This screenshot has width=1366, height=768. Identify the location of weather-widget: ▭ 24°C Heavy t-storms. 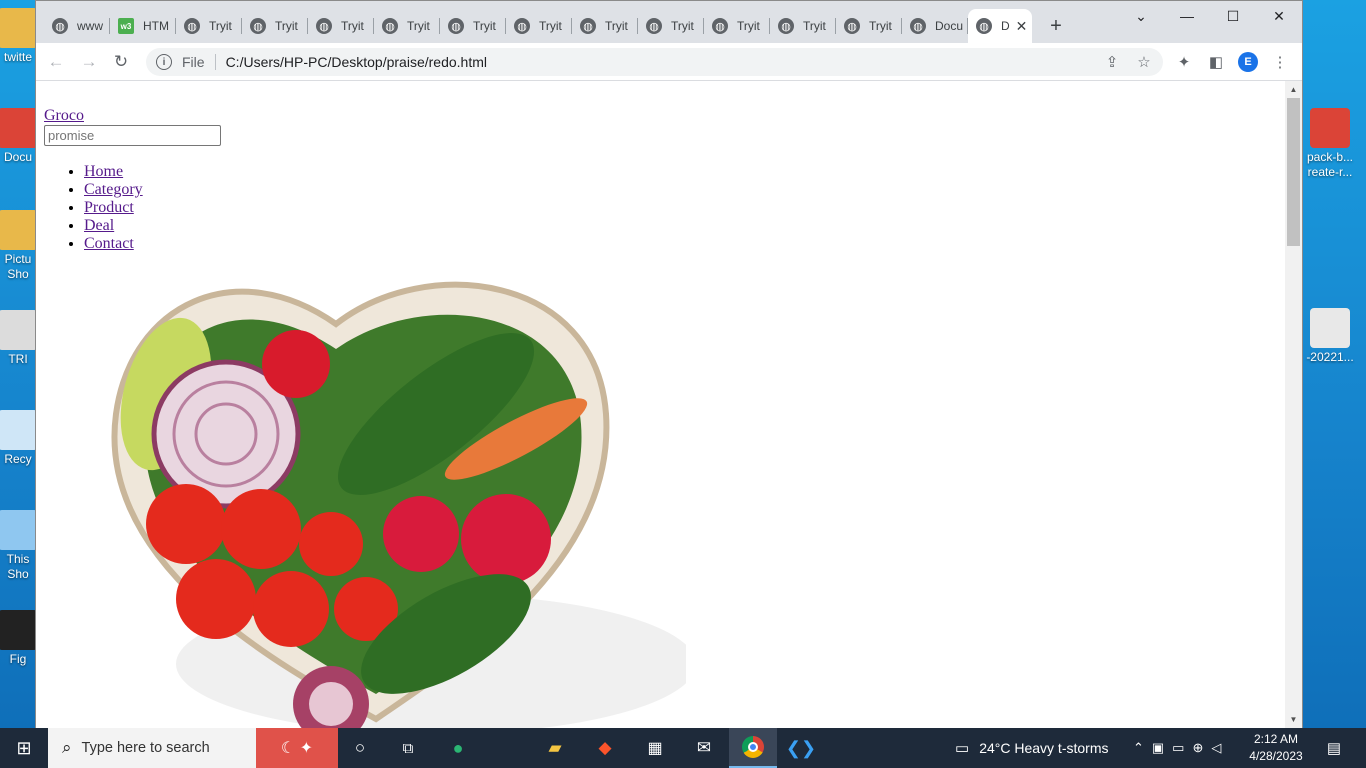
(1031, 748).